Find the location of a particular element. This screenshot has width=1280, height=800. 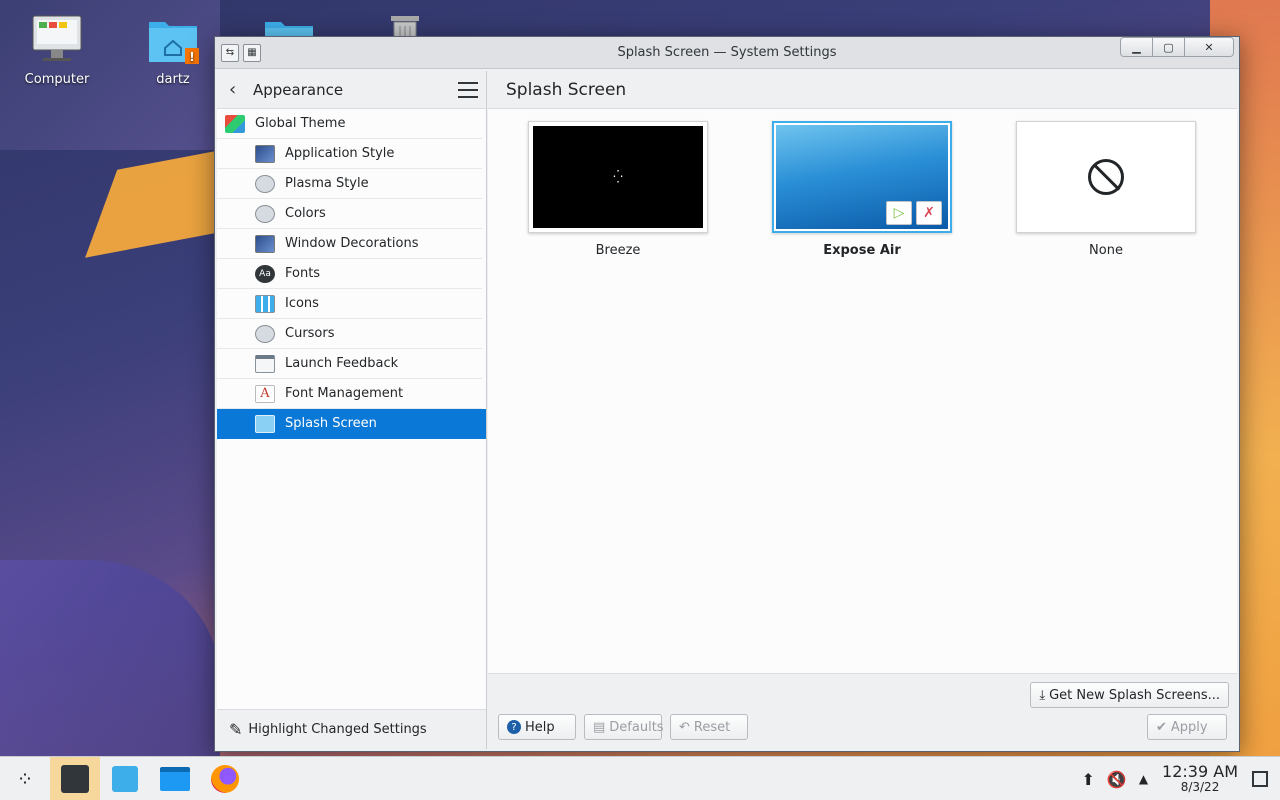

sidebar-item-label: Application Style is located at coordinates (340, 153).